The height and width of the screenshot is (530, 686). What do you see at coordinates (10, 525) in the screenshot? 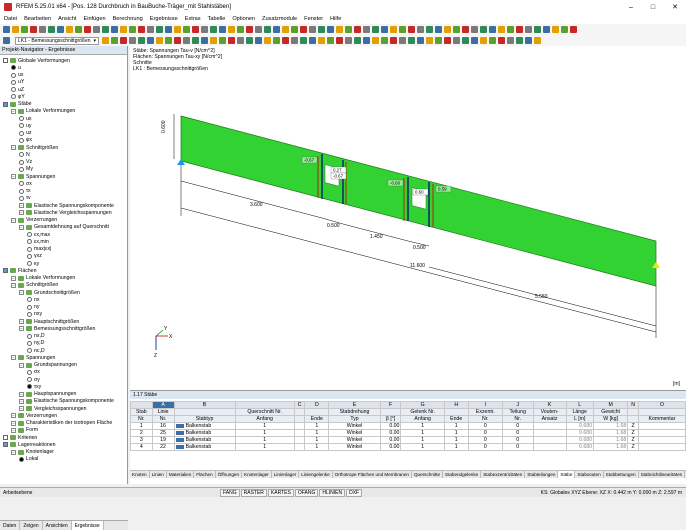
I see `tab-daten: Daten` at bounding box center [10, 525].